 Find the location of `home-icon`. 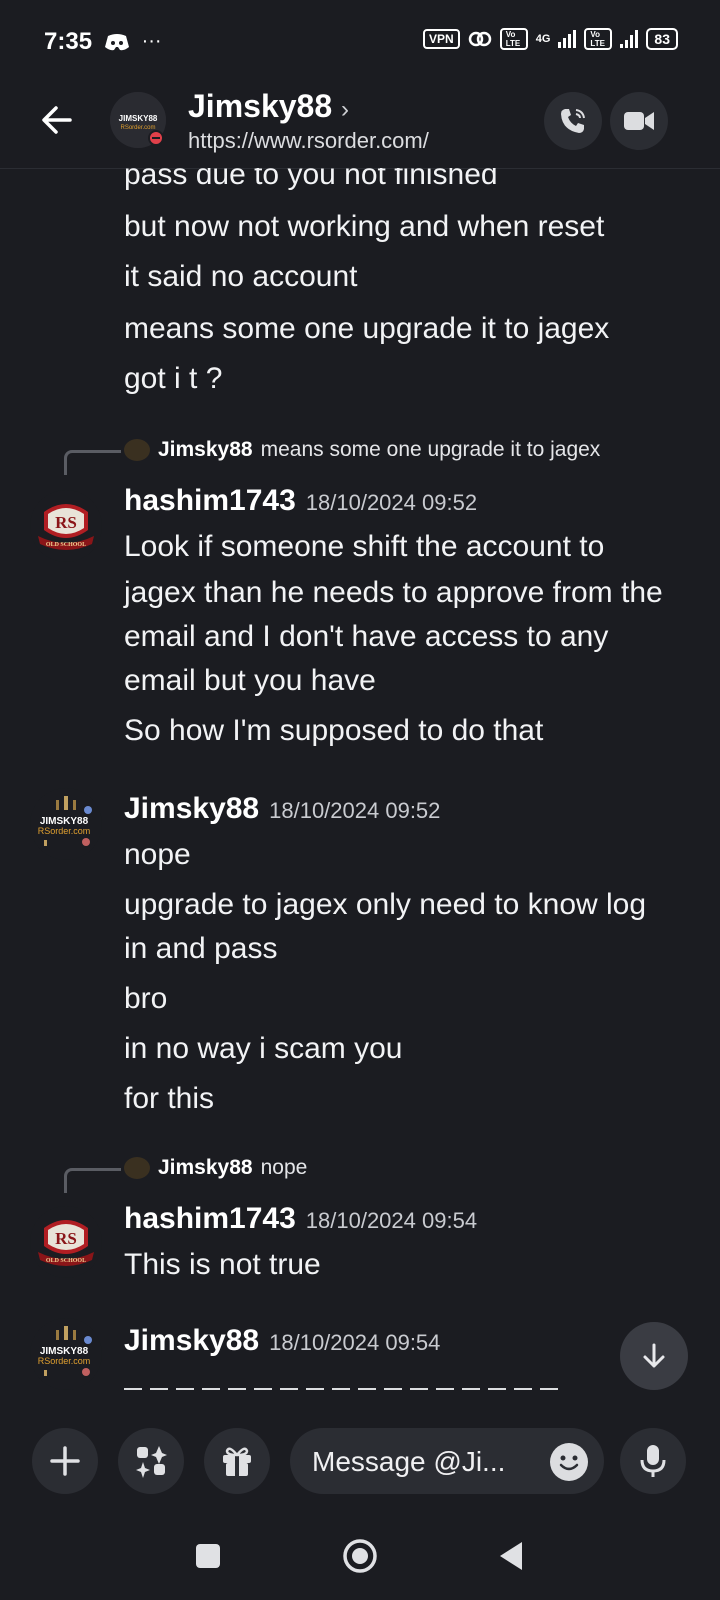

home-icon is located at coordinates (360, 1556).